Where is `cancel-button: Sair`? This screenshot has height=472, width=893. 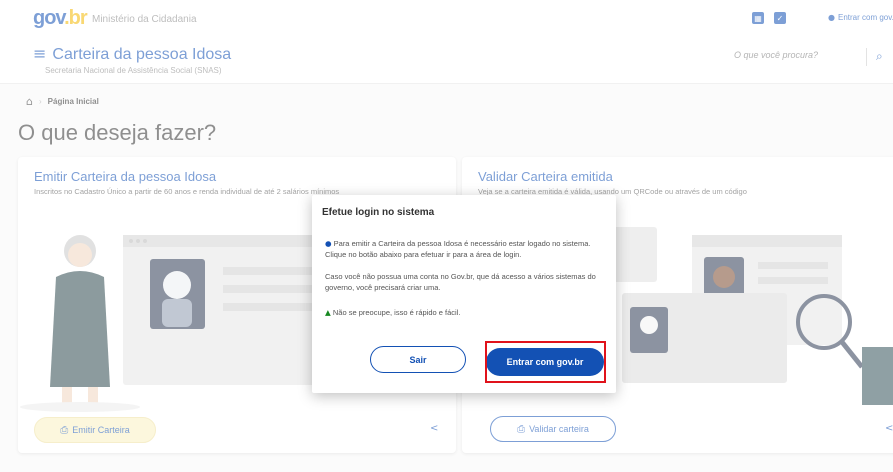 cancel-button: Sair is located at coordinates (418, 359).